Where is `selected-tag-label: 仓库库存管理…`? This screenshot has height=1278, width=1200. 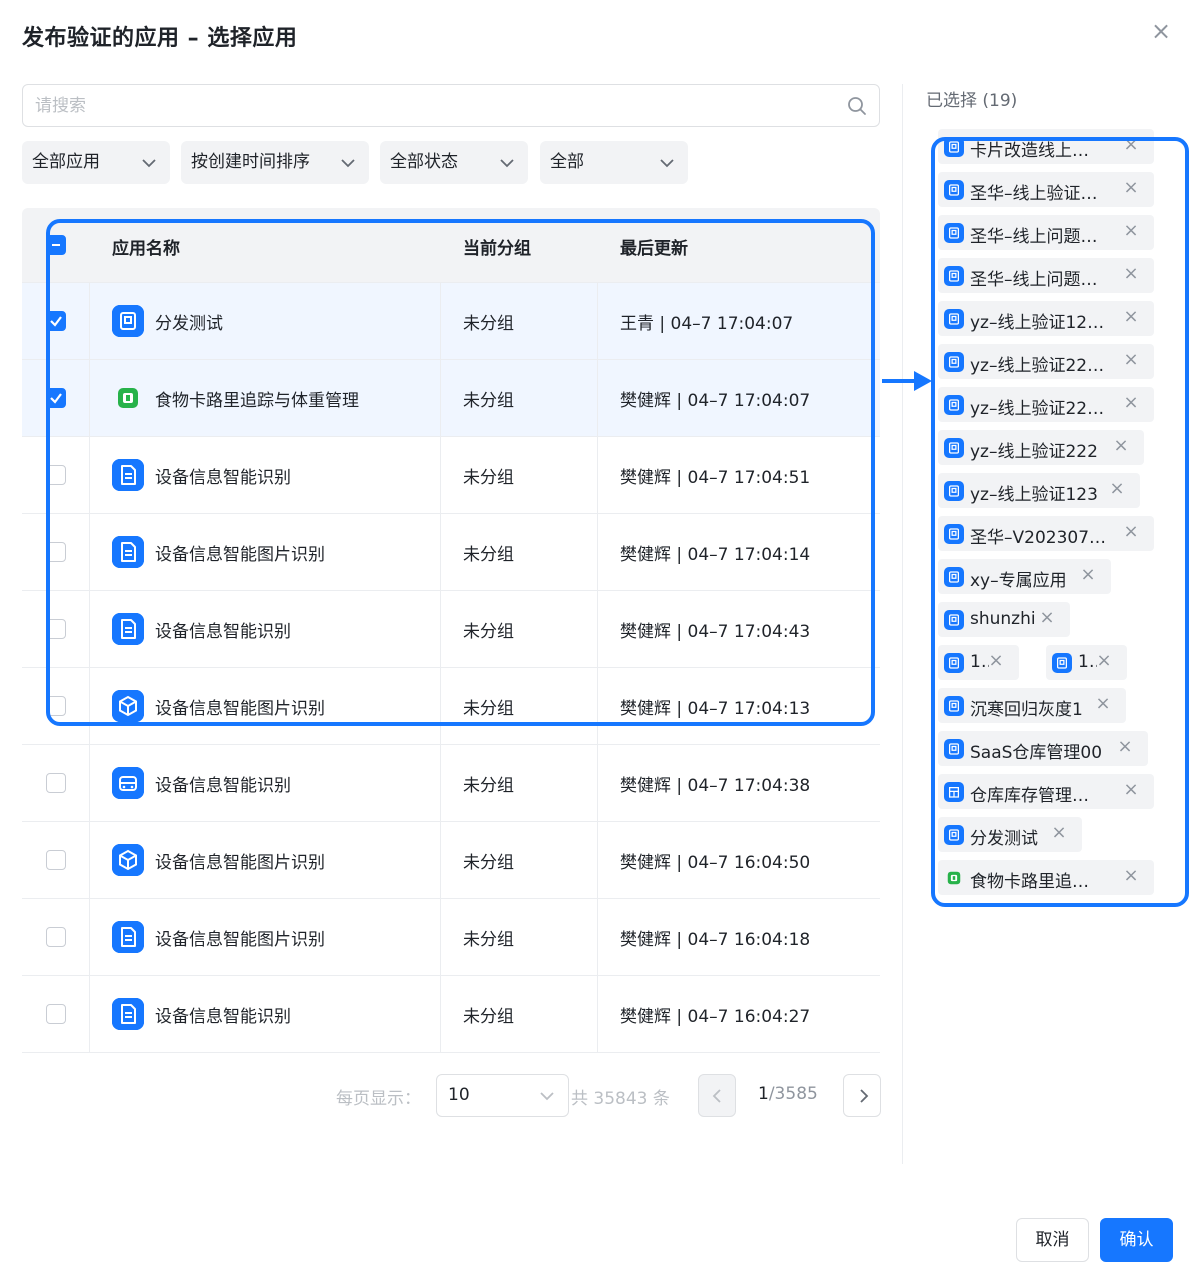
selected-tag-label: 仓库库存管理… is located at coordinates (1029, 796).